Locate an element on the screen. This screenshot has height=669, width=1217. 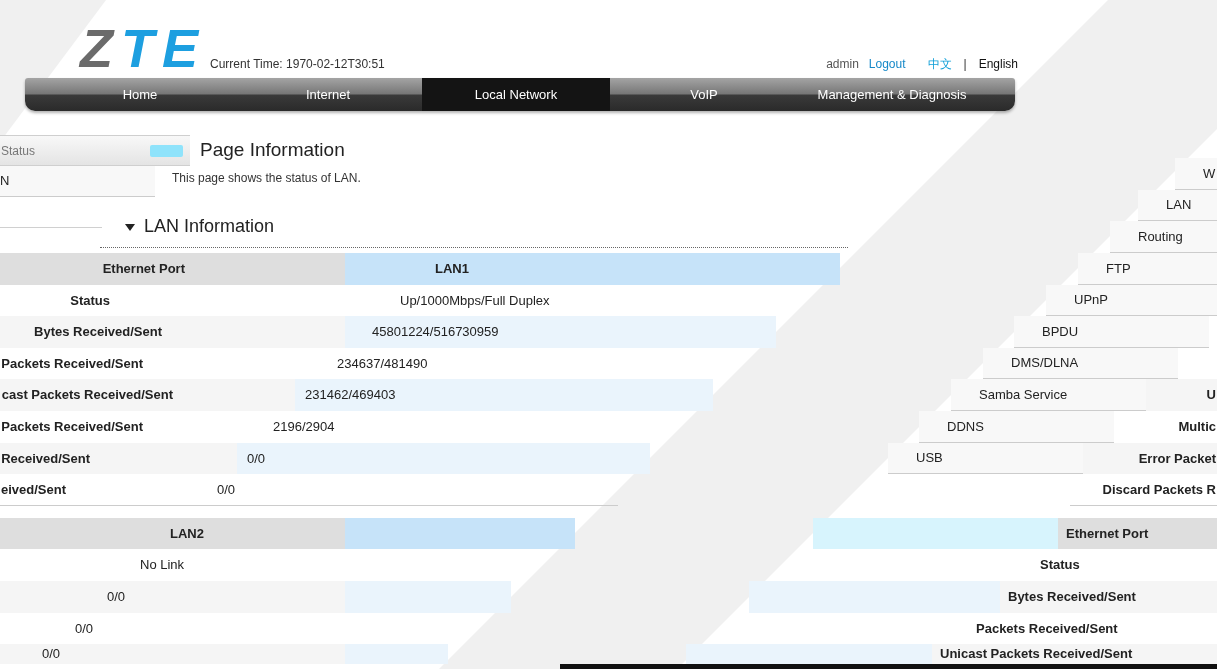
value-cell: 45801224/516730959 is located at coordinates (560, 332).